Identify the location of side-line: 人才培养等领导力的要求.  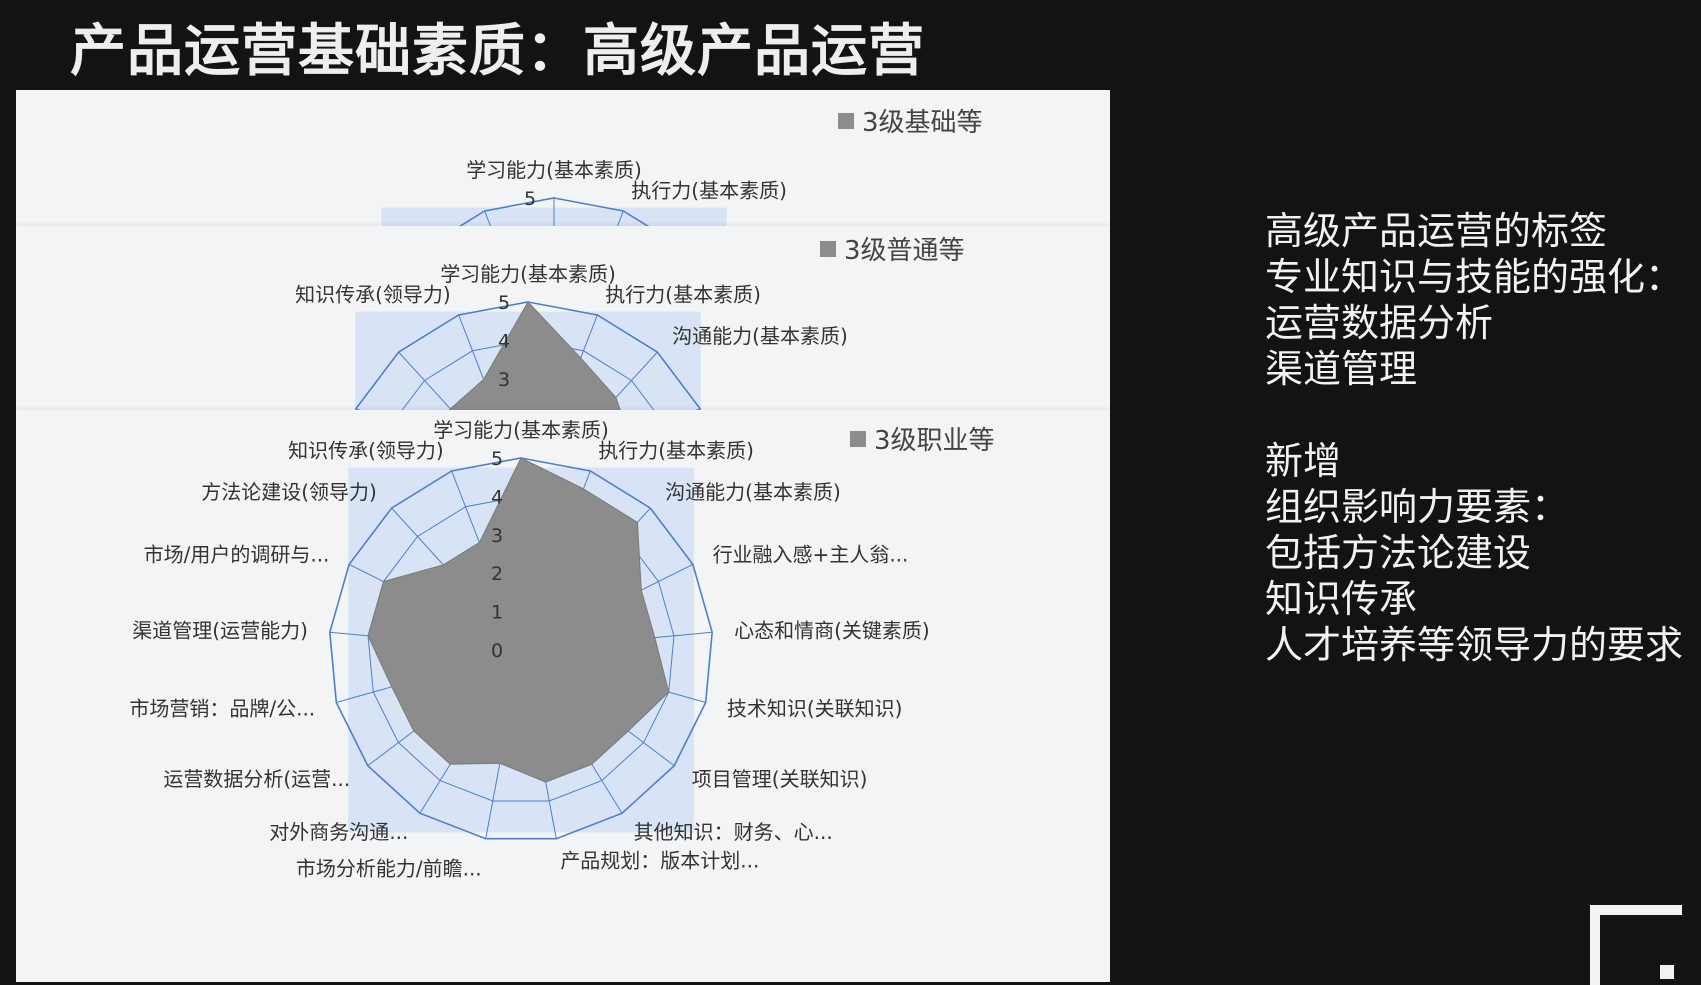
(1474, 645).